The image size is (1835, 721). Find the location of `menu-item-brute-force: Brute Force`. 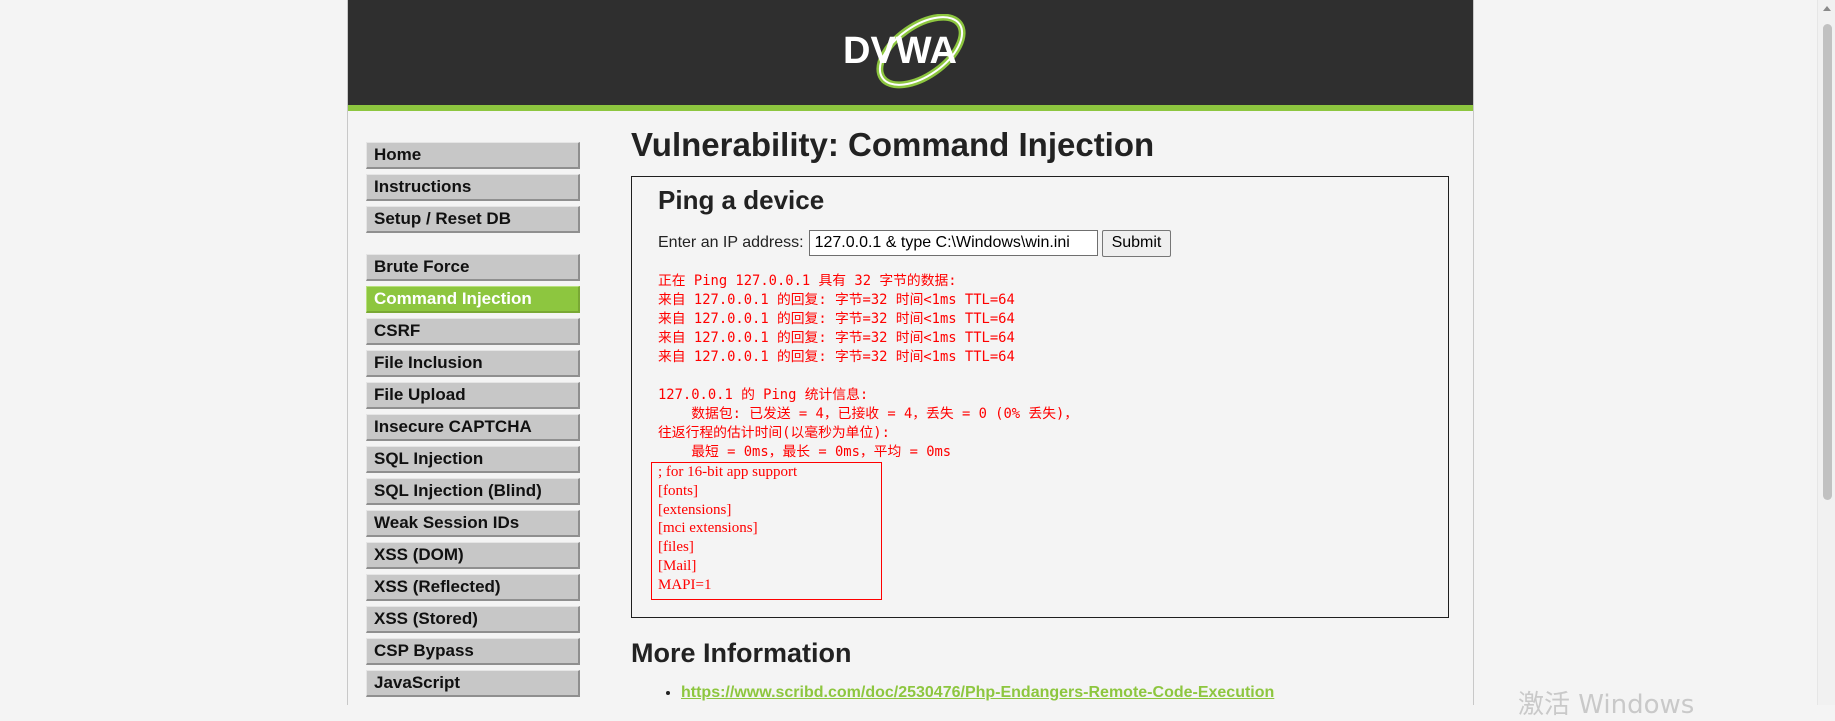

menu-item-brute-force: Brute Force is located at coordinates (473, 267).